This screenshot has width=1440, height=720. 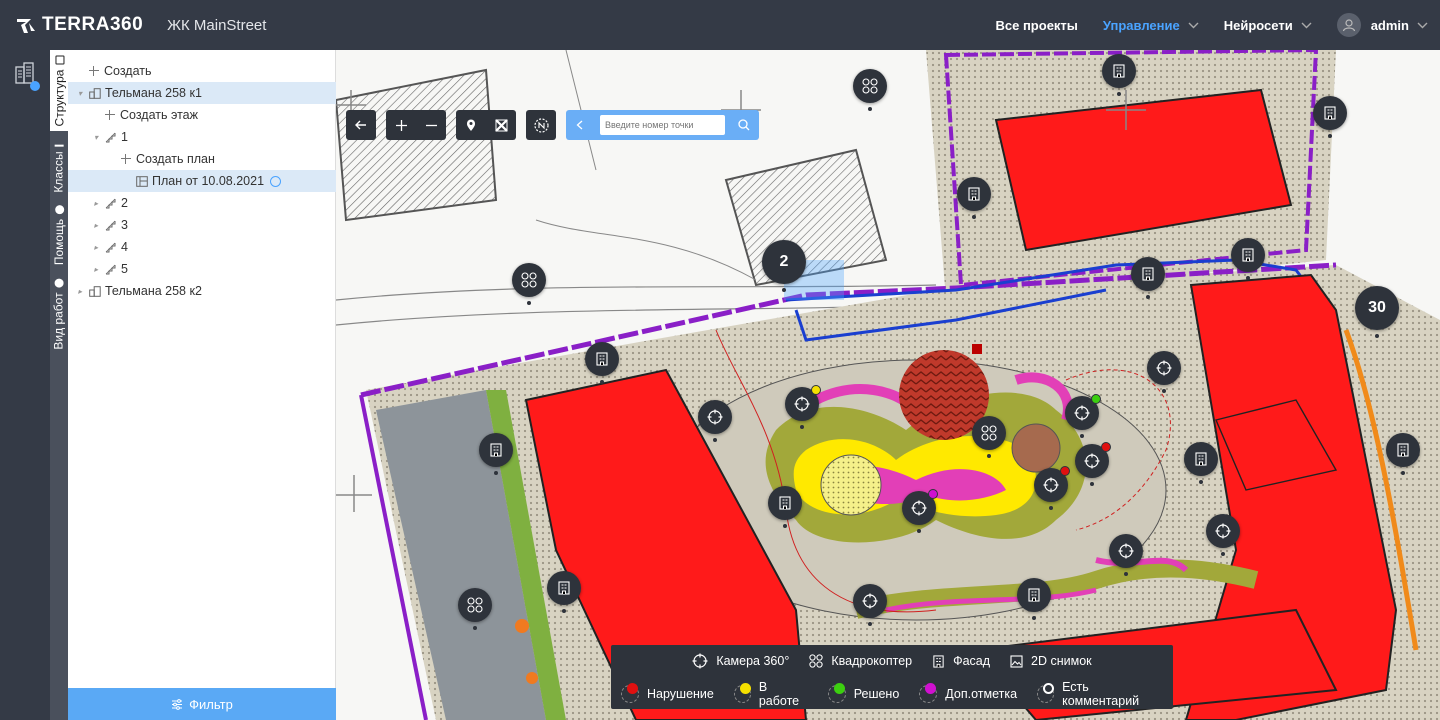 What do you see at coordinates (124, 225) in the screenshot?
I see `tree-floor-3-label: 3` at bounding box center [124, 225].